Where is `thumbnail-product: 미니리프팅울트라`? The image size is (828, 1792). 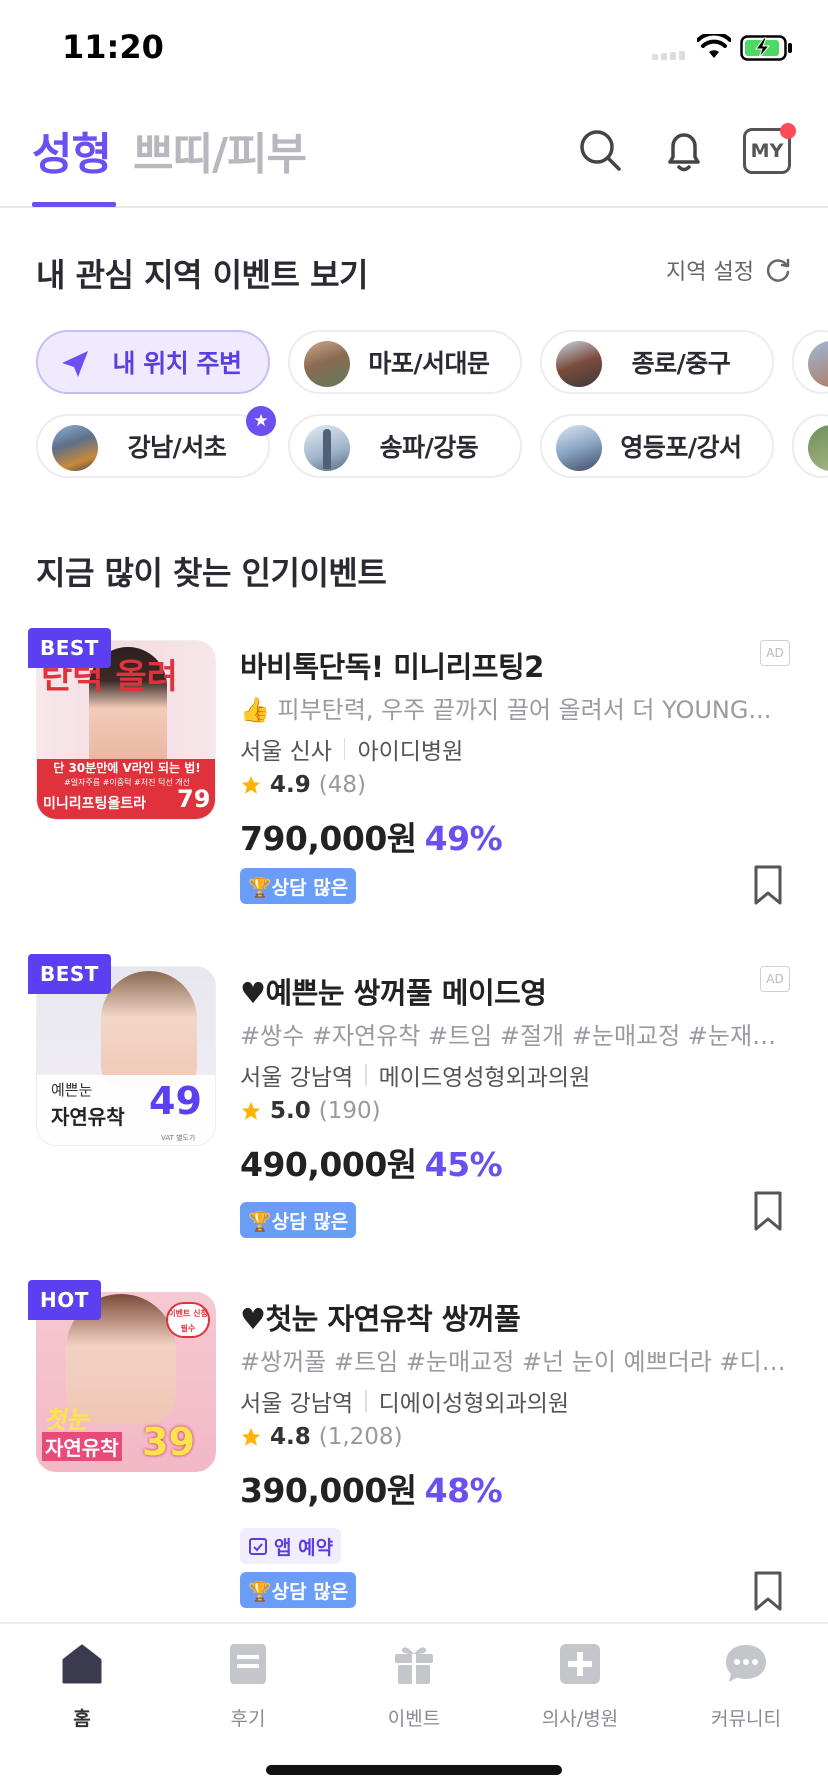
thumbnail-product: 미니리프팅울트라 is located at coordinates (95, 804).